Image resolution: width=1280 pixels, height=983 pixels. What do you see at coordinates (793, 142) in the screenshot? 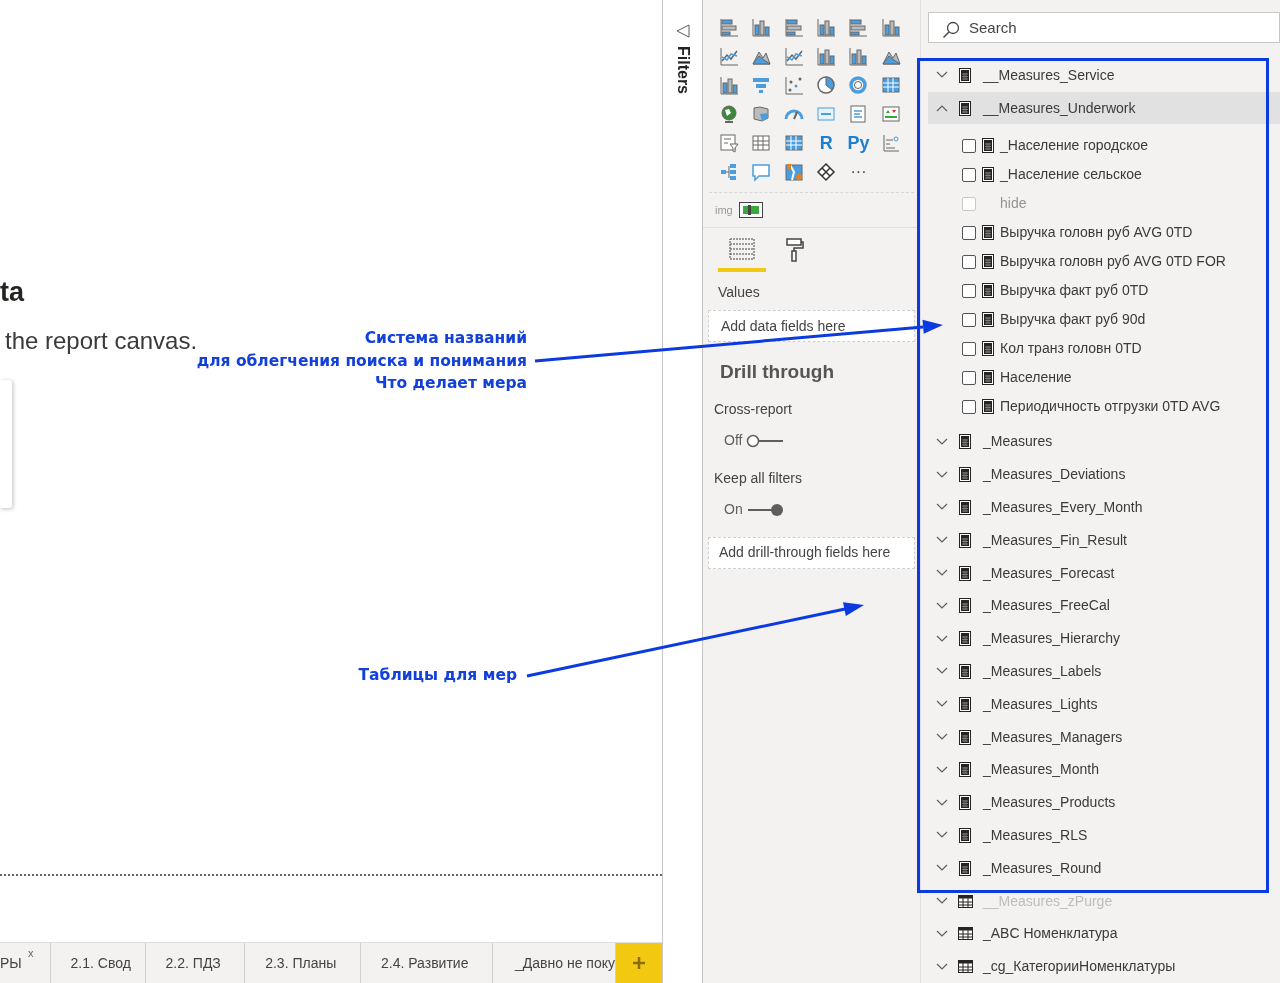
I see `matrix-icon` at bounding box center [793, 142].